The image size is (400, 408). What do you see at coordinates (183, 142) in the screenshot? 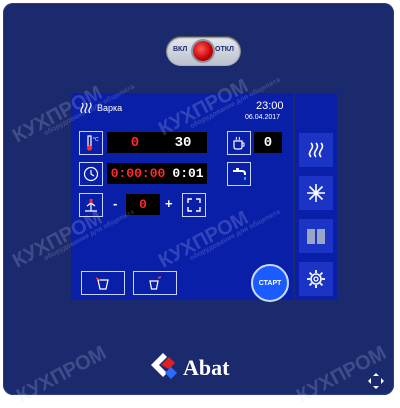
I see `target-temperature: 30` at bounding box center [183, 142].